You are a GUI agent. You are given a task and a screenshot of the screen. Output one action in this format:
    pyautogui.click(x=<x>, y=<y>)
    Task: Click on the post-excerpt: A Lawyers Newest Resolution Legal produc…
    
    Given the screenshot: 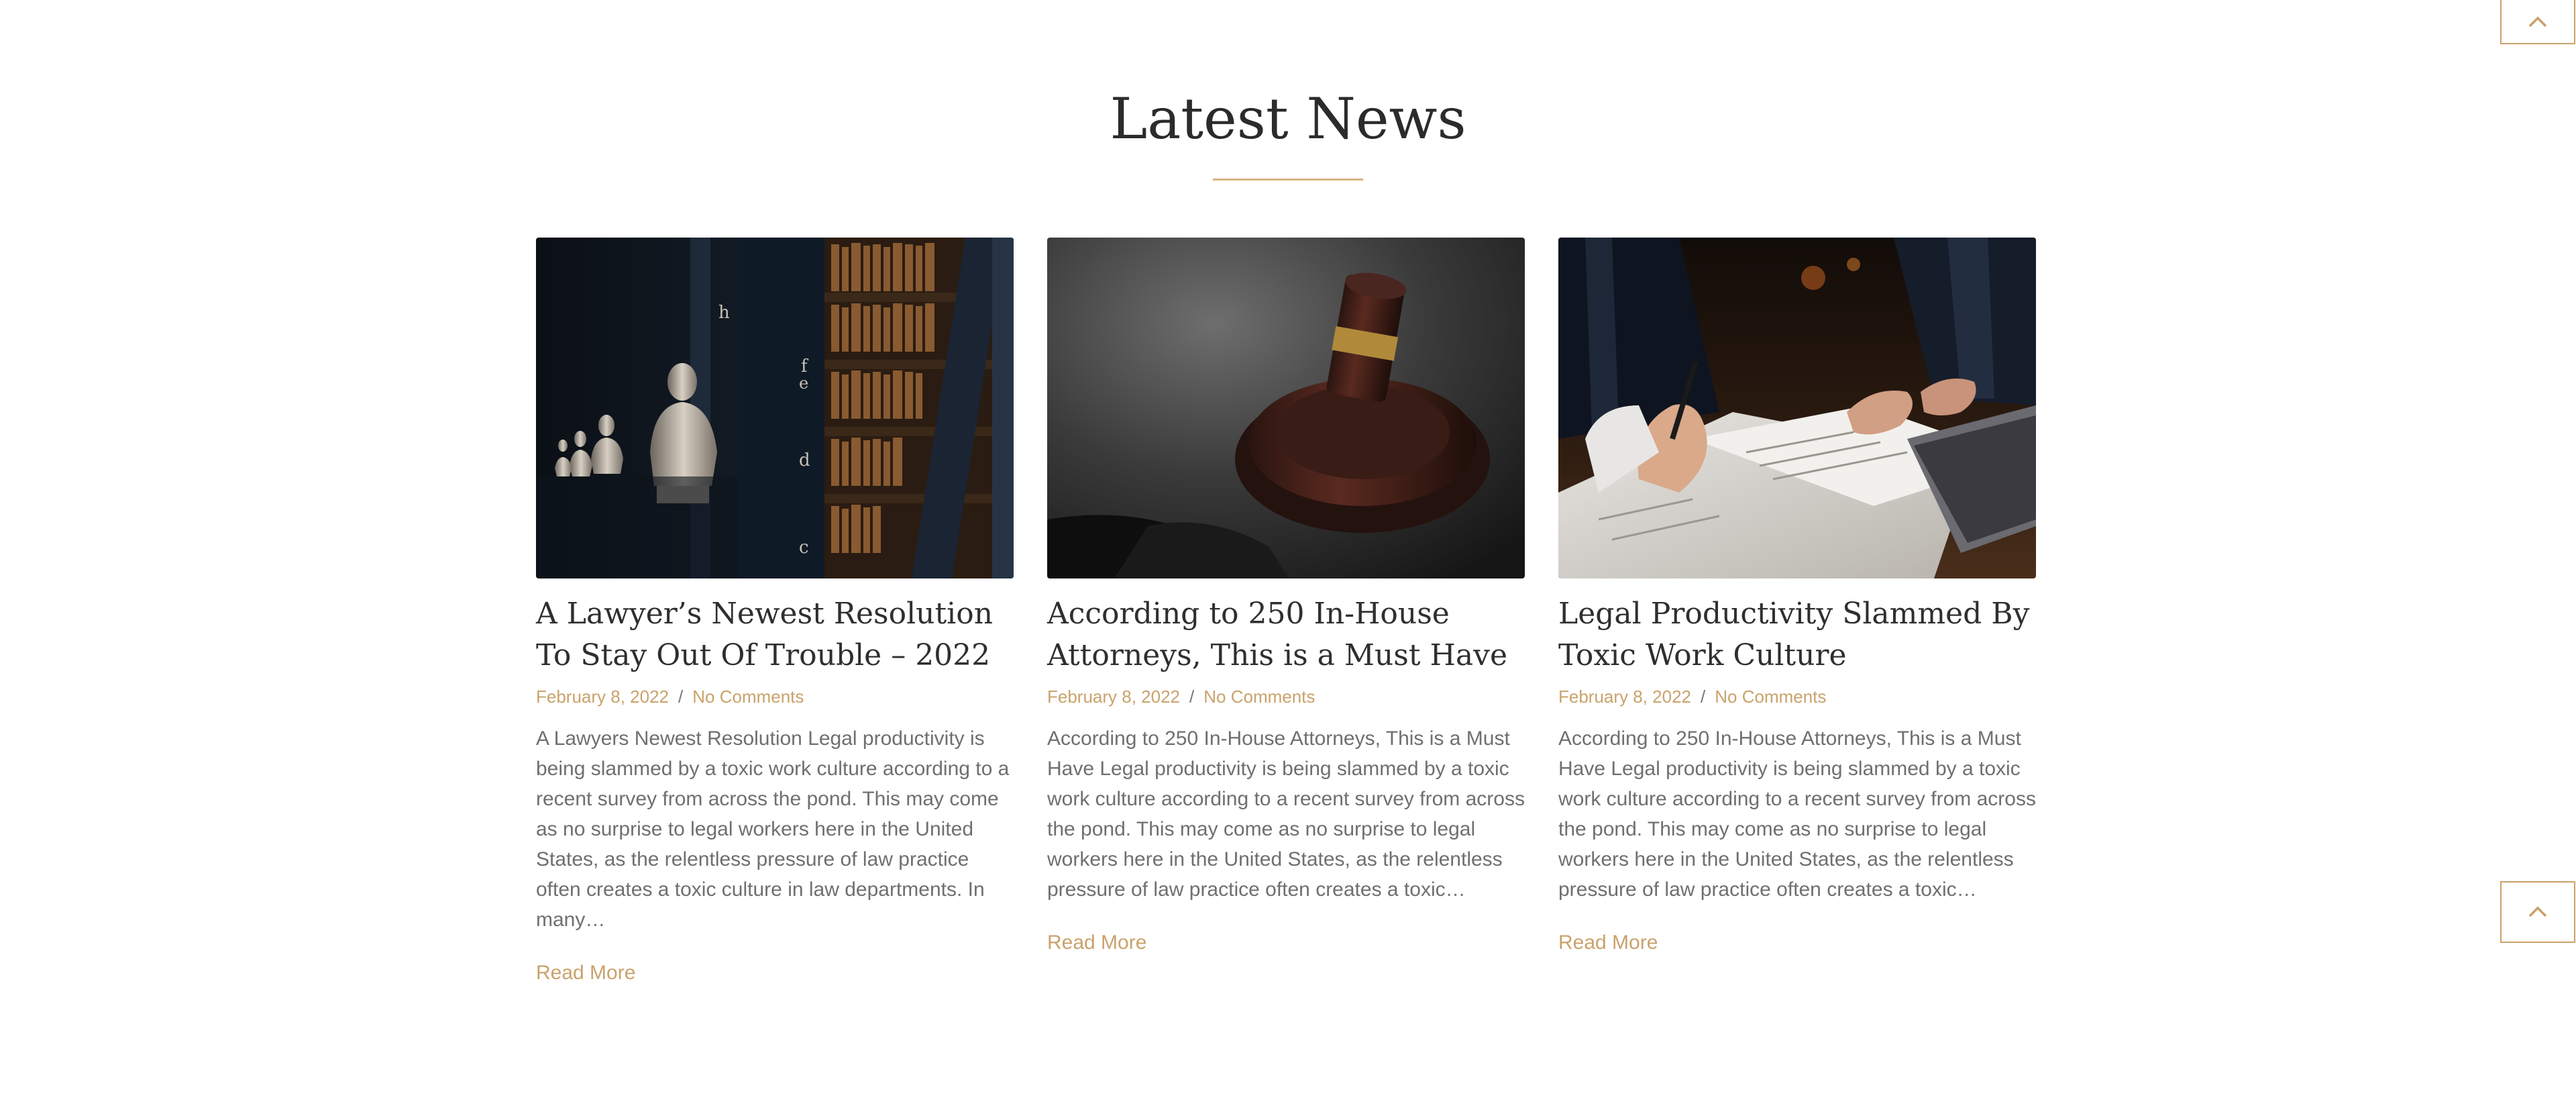 What is the action you would take?
    pyautogui.click(x=773, y=829)
    